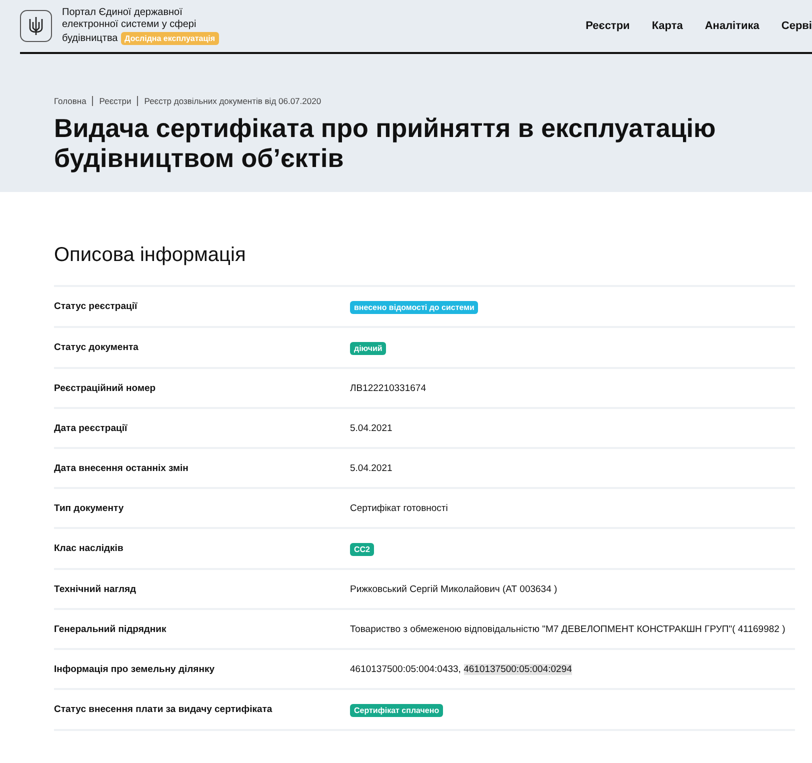 Image resolution: width=812 pixels, height=763 pixels. I want to click on nav-link: Карта, so click(667, 26).